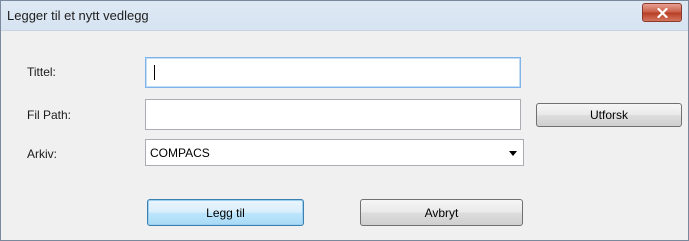 The width and height of the screenshot is (689, 241). Describe the element at coordinates (78, 15) in the screenshot. I see `window-title: Legger til et nytt vedlegg` at that location.